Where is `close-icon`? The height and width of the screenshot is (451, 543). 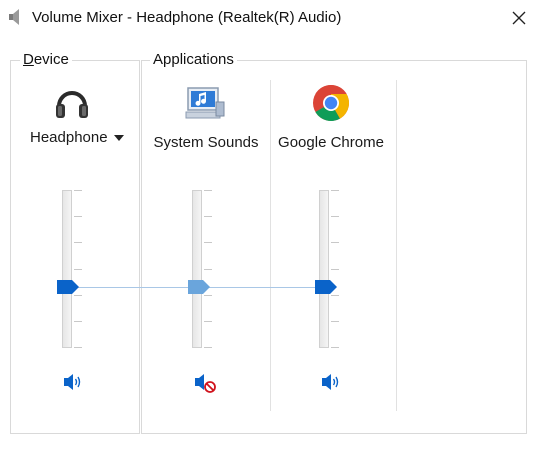
close-icon is located at coordinates (519, 18).